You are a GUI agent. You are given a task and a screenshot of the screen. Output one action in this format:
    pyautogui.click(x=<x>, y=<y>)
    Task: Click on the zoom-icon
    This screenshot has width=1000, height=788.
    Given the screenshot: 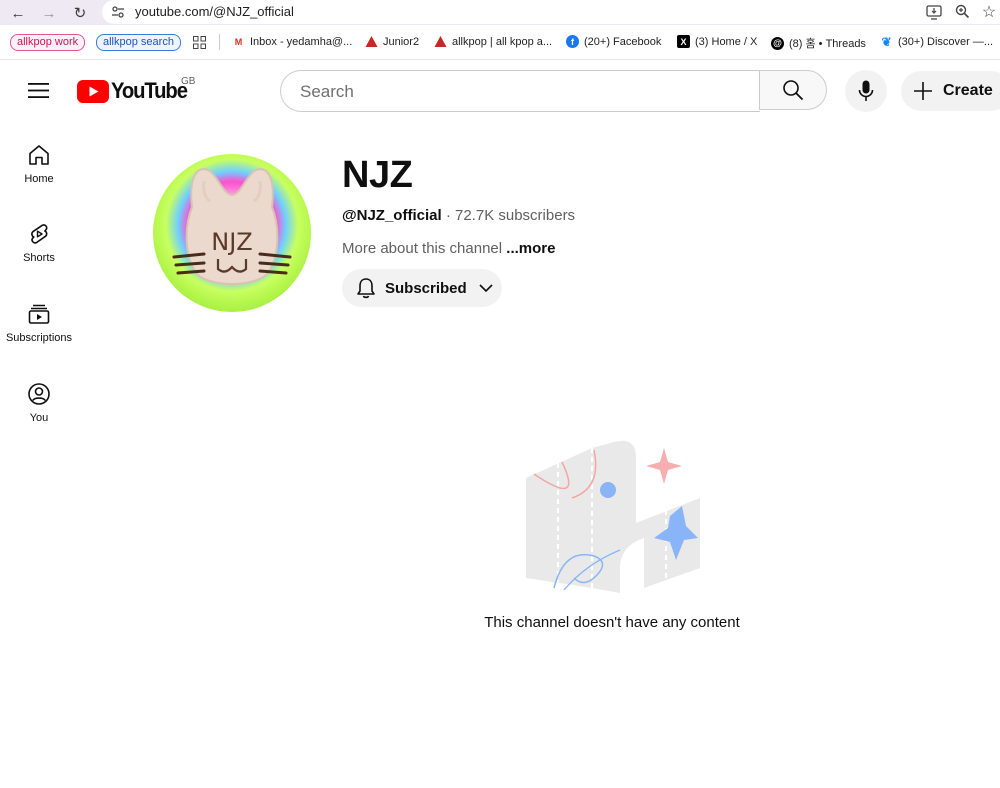 What is the action you would take?
    pyautogui.click(x=962, y=11)
    